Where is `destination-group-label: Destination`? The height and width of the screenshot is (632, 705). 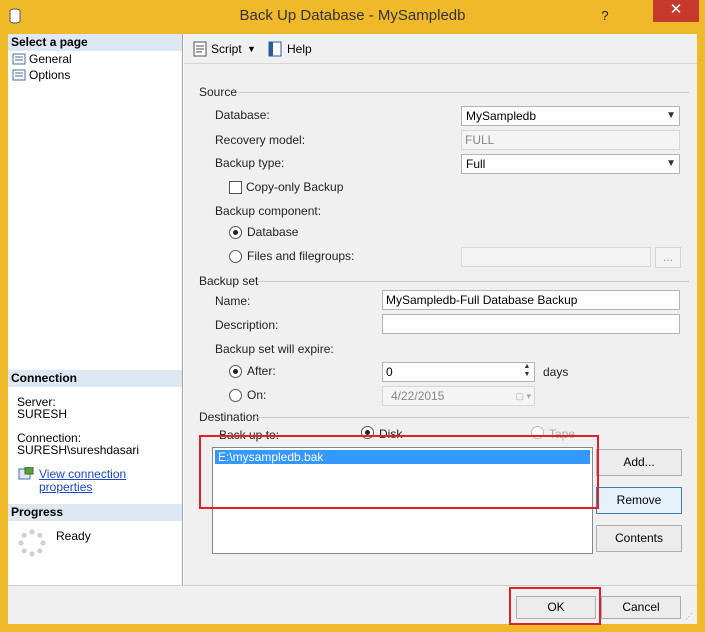 destination-group-label: Destination is located at coordinates (229, 417).